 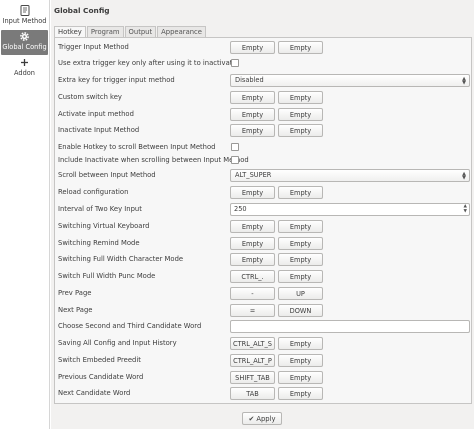 What do you see at coordinates (107, 276) in the screenshot?
I see `setting-label: Switch Full Width Punc Mode` at bounding box center [107, 276].